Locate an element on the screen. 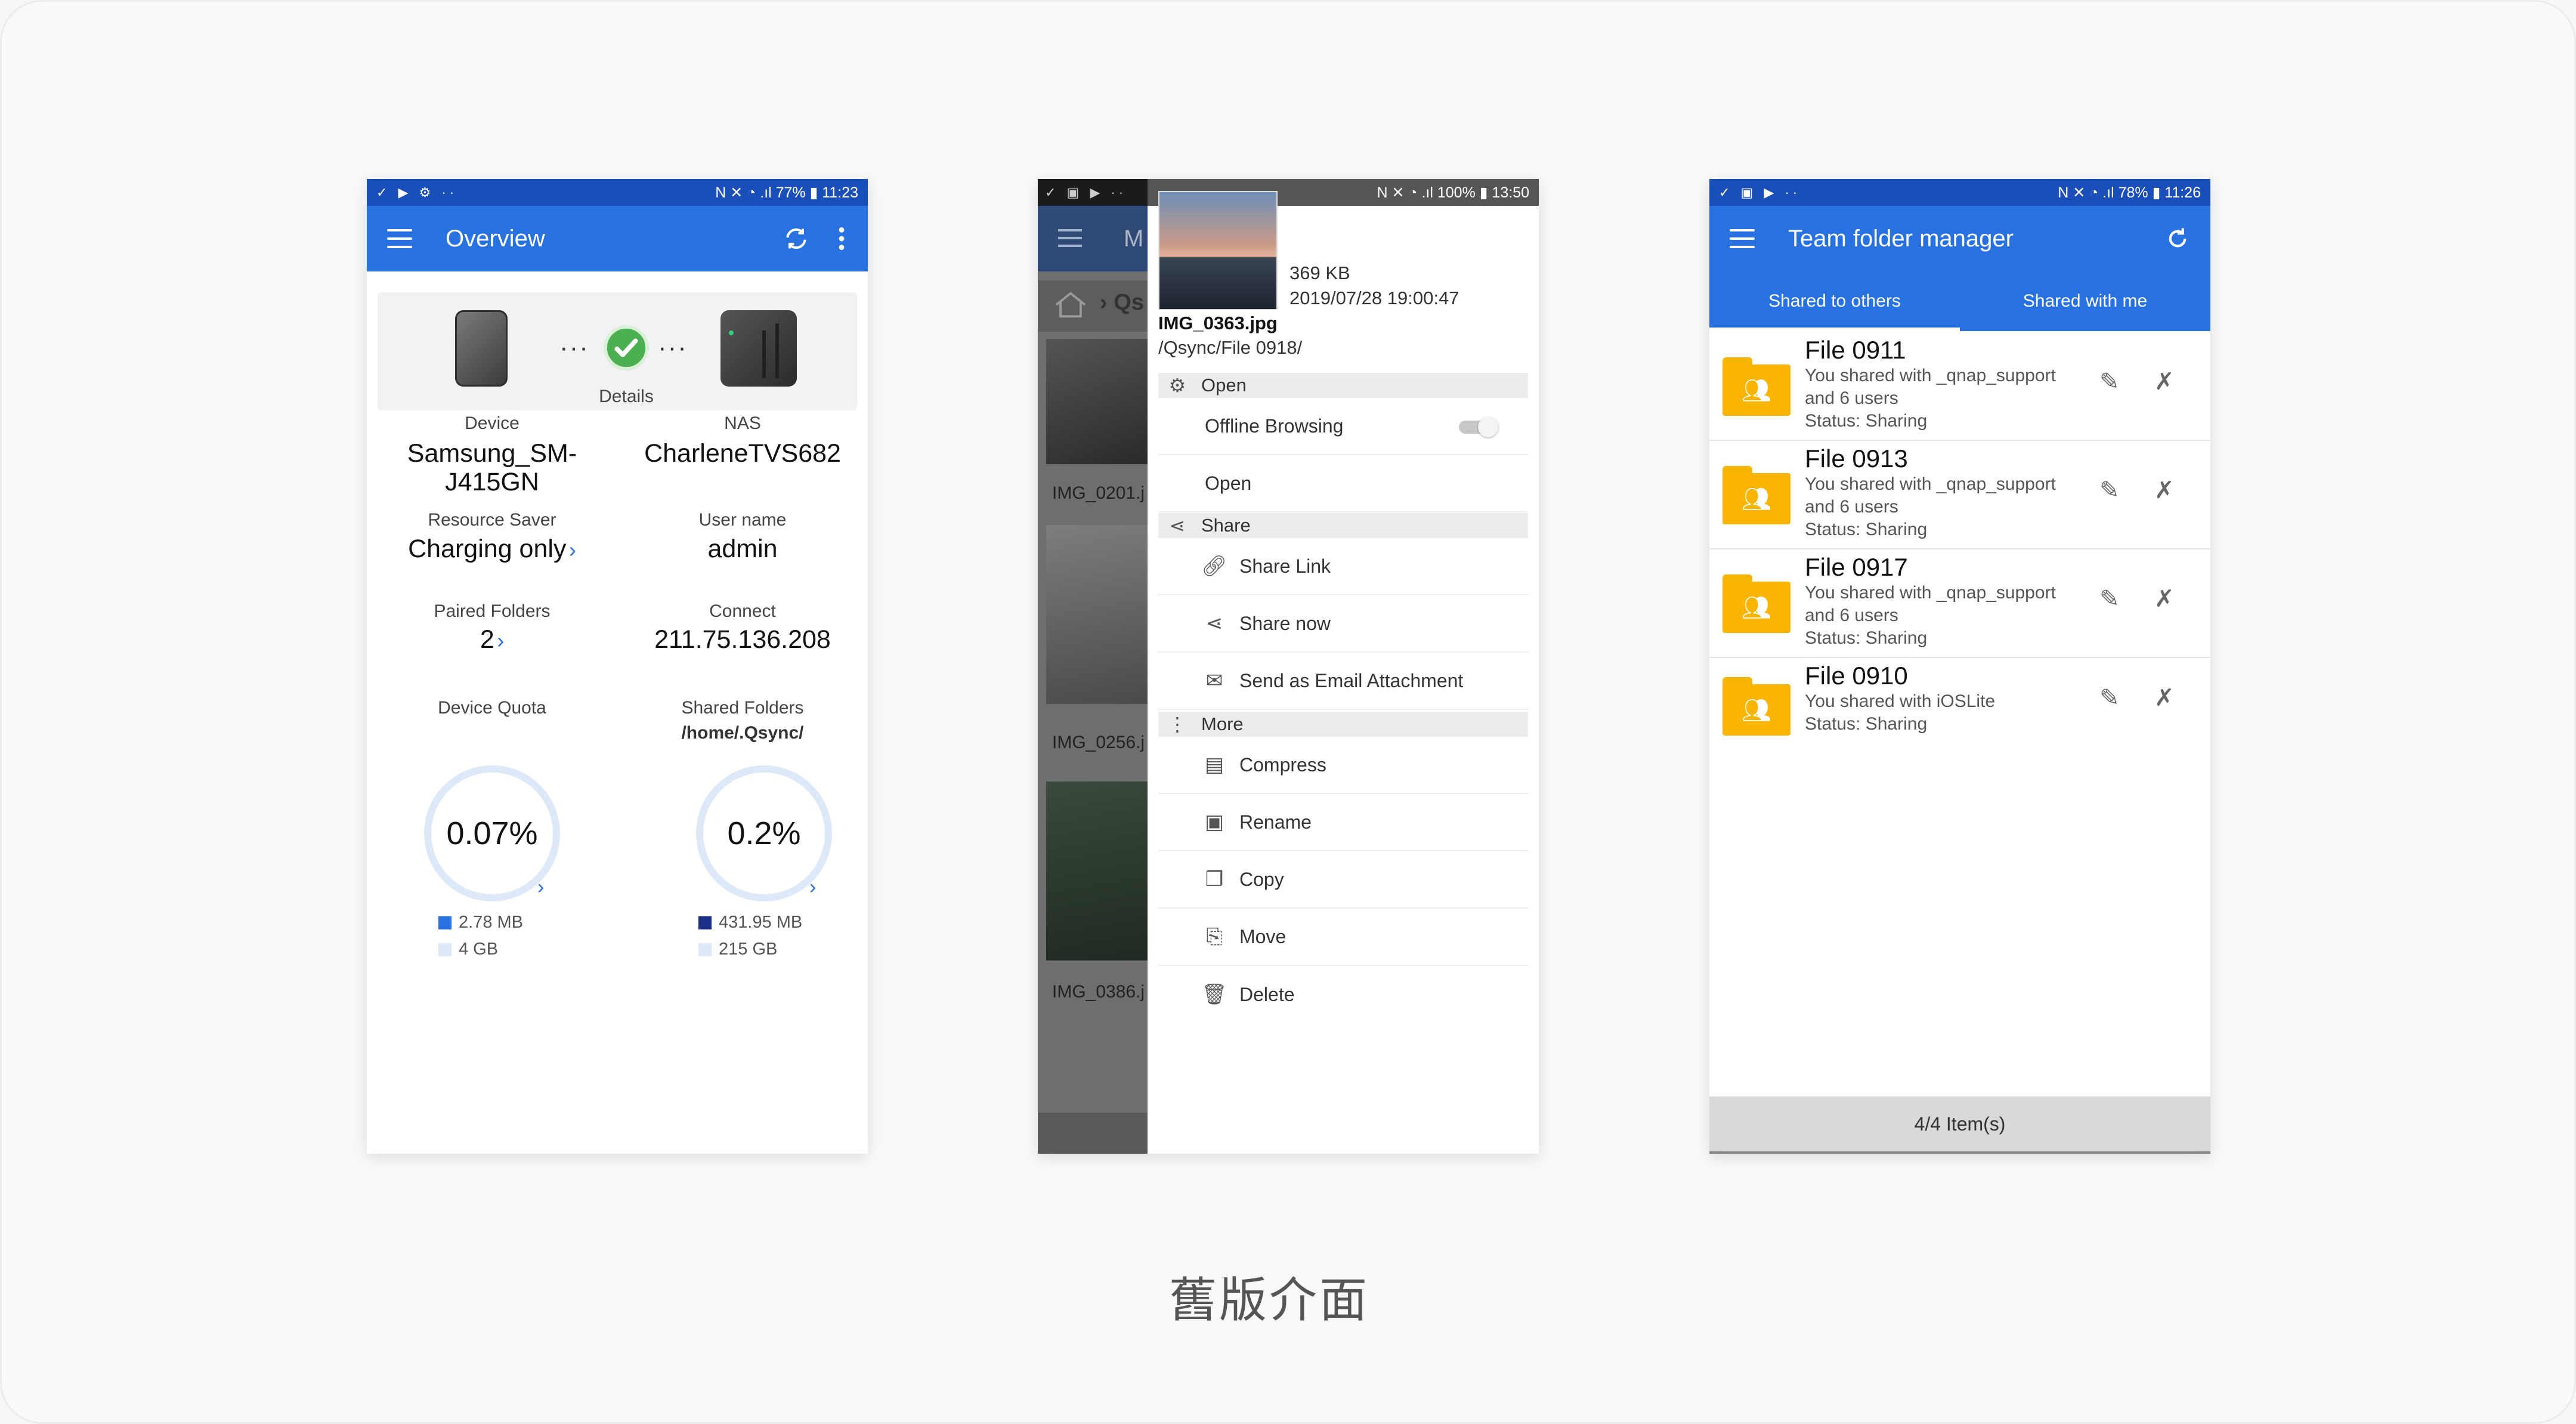 This screenshot has width=2576, height=1424. shared-folders-path: /home/.Qsync/ is located at coordinates (742, 733).